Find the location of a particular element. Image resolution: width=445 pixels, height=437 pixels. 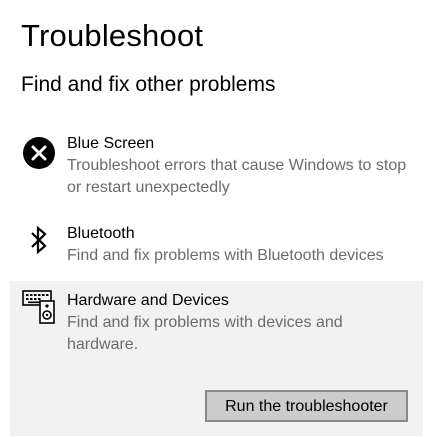

page-title: Troubleshoot is located at coordinates (112, 35).